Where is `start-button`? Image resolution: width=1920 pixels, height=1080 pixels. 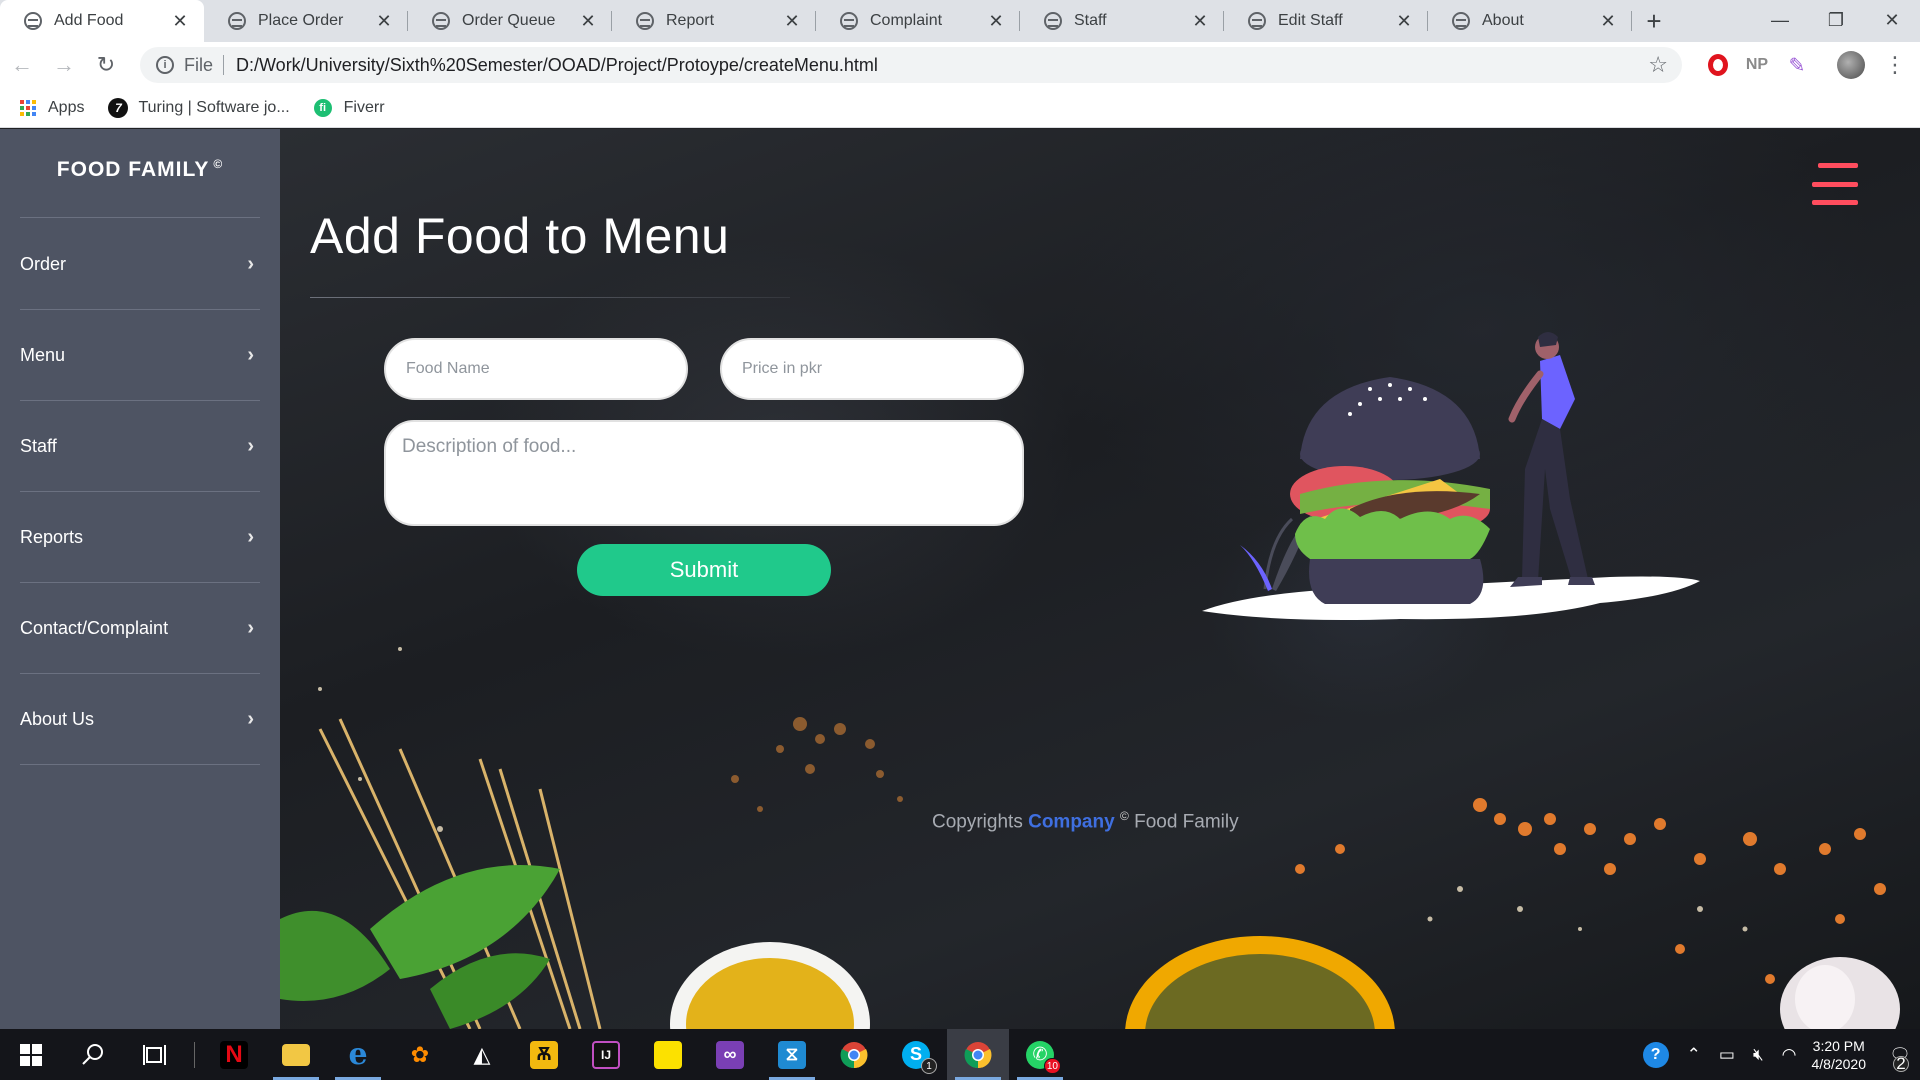
start-button is located at coordinates (31, 1054).